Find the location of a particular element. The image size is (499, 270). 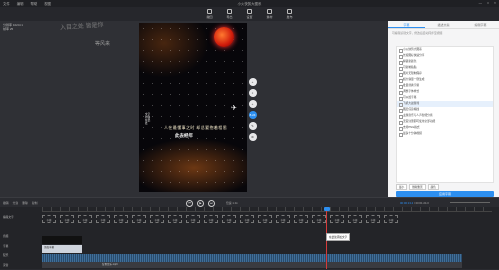

track-labels: 编辑文字 音频 字幕 配乐 录音 is located at coordinates (21, 241).